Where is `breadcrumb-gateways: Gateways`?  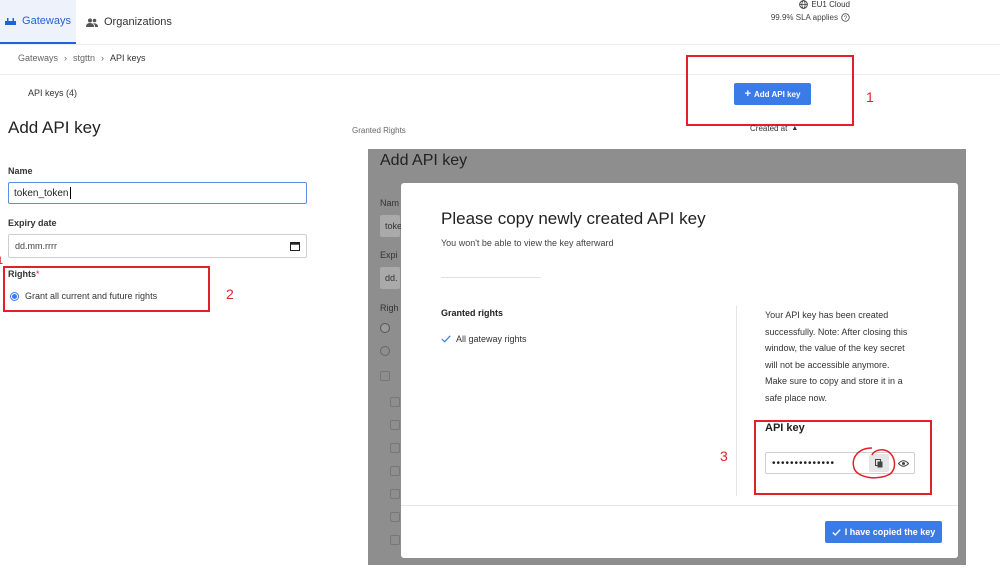 breadcrumb-gateways: Gateways is located at coordinates (38, 58).